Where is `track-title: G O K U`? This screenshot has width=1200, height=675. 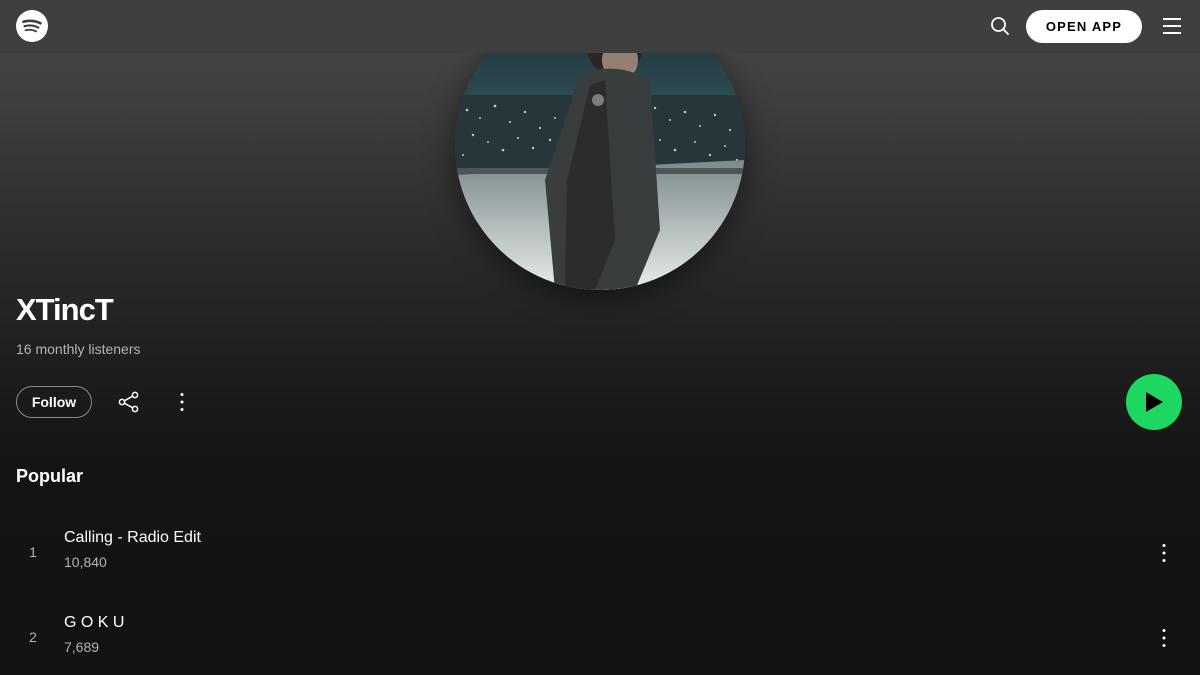
track-title: G O K U is located at coordinates (94, 623).